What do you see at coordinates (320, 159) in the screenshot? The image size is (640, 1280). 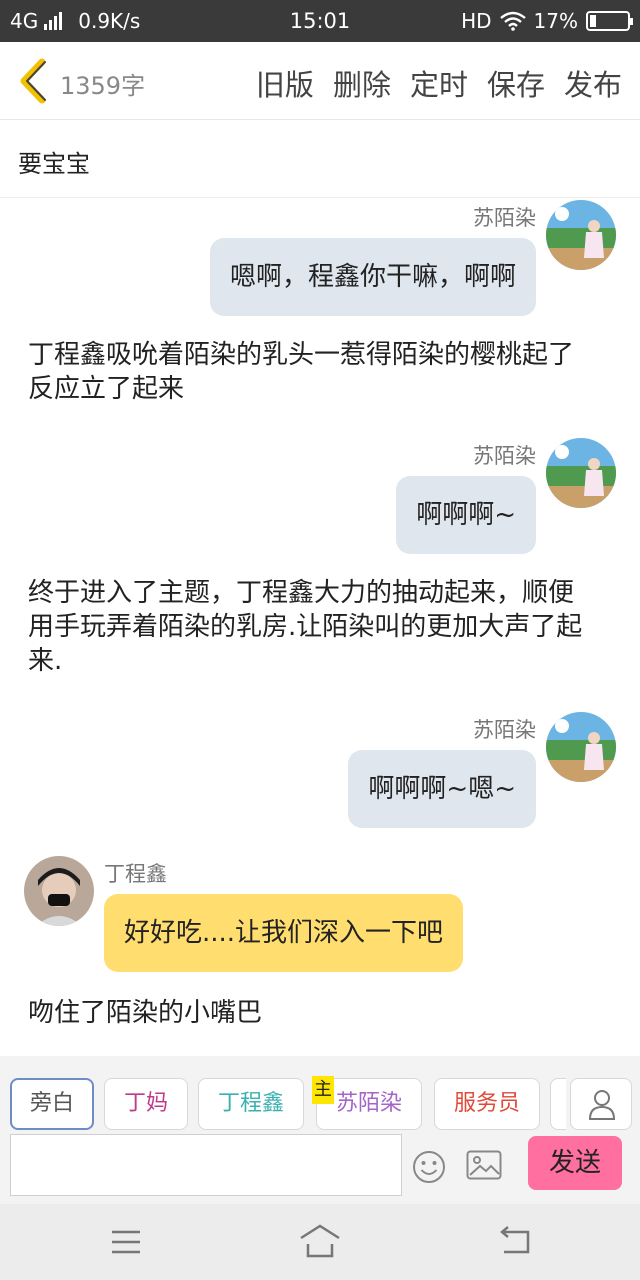 I see `story-title-row: 要宝宝` at bounding box center [320, 159].